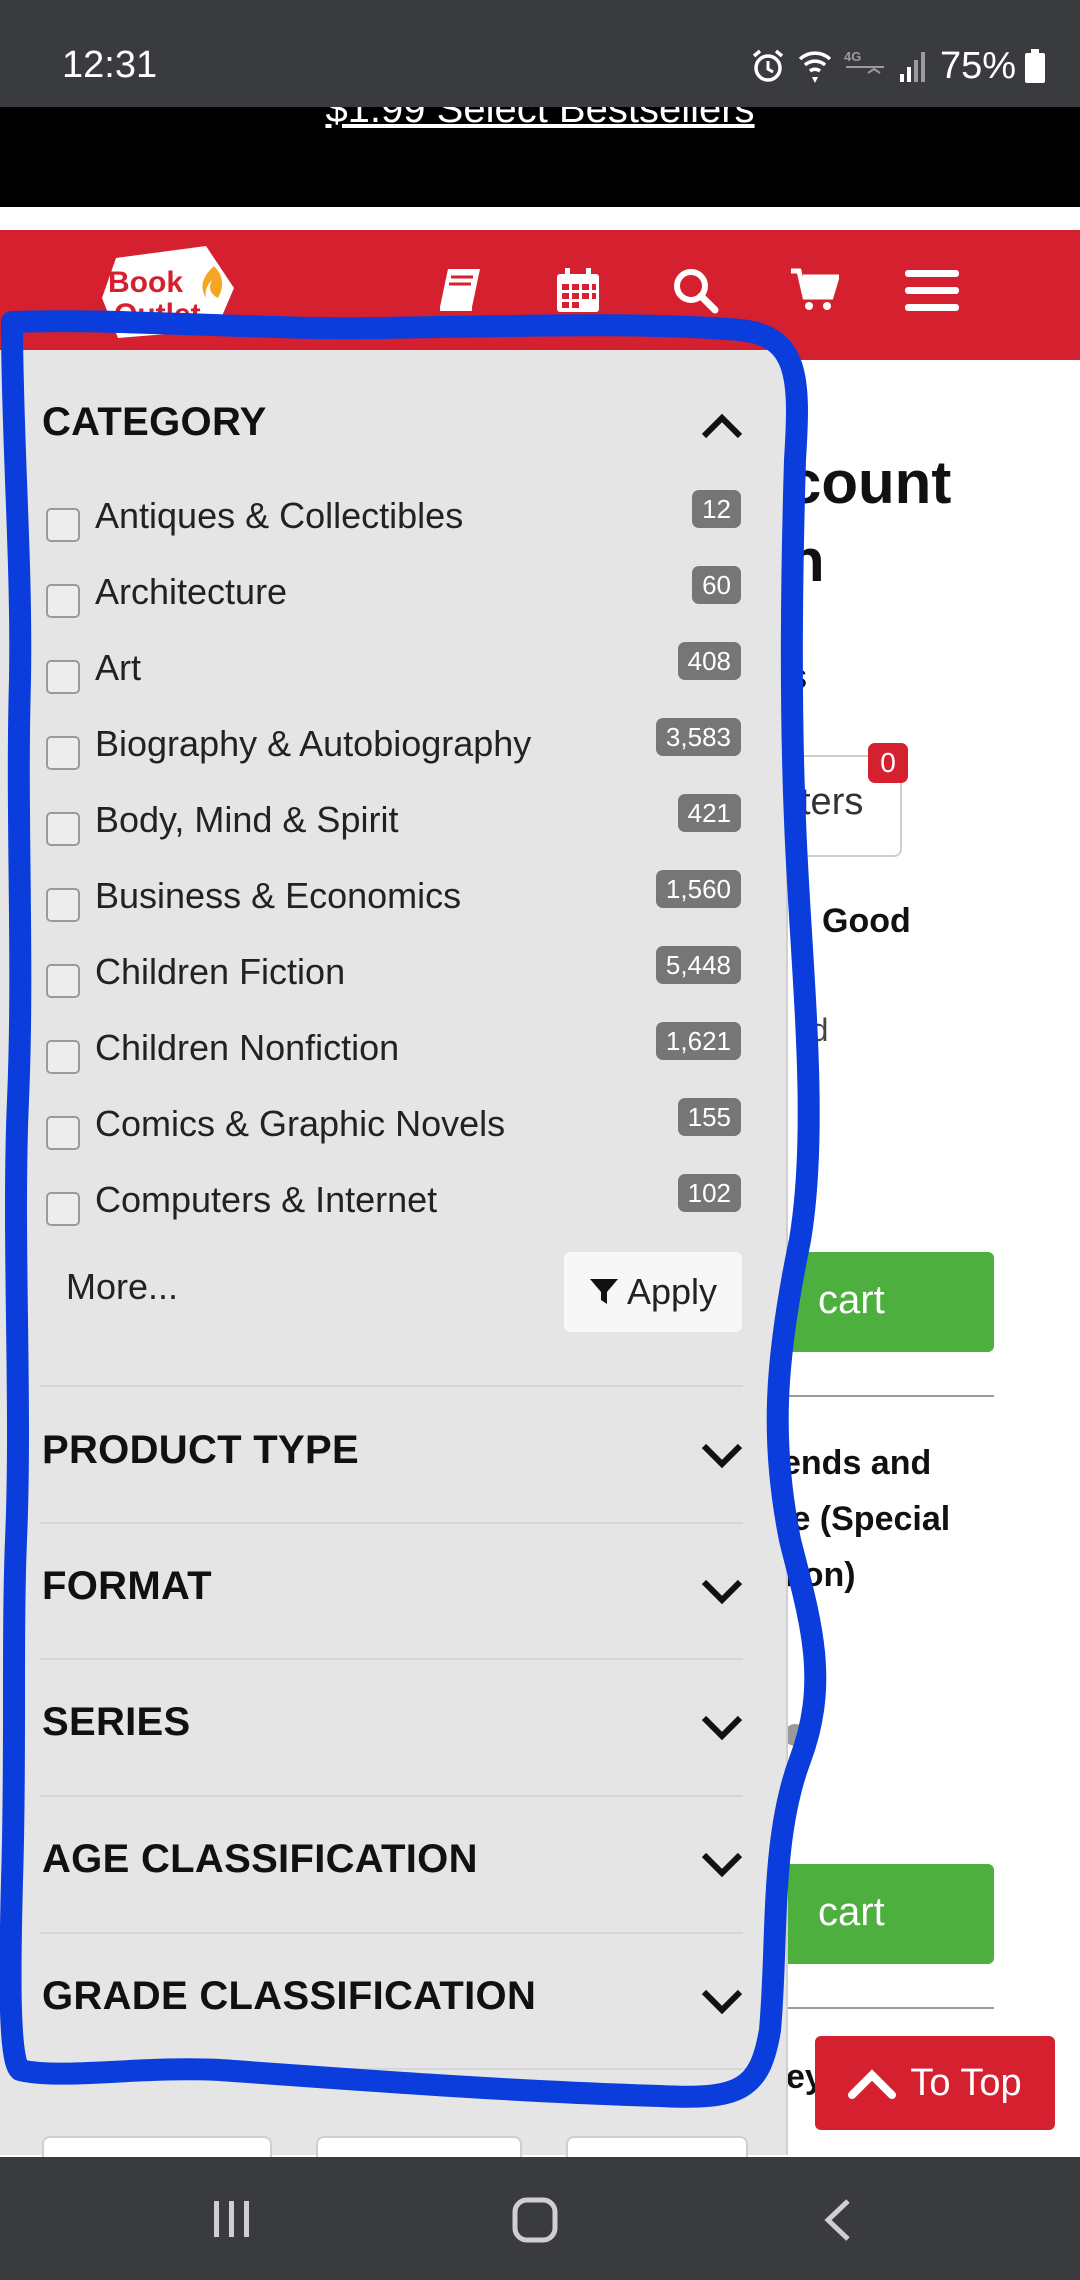 This screenshot has height=2280, width=1080. I want to click on category-count-antiques: 12, so click(716, 509).